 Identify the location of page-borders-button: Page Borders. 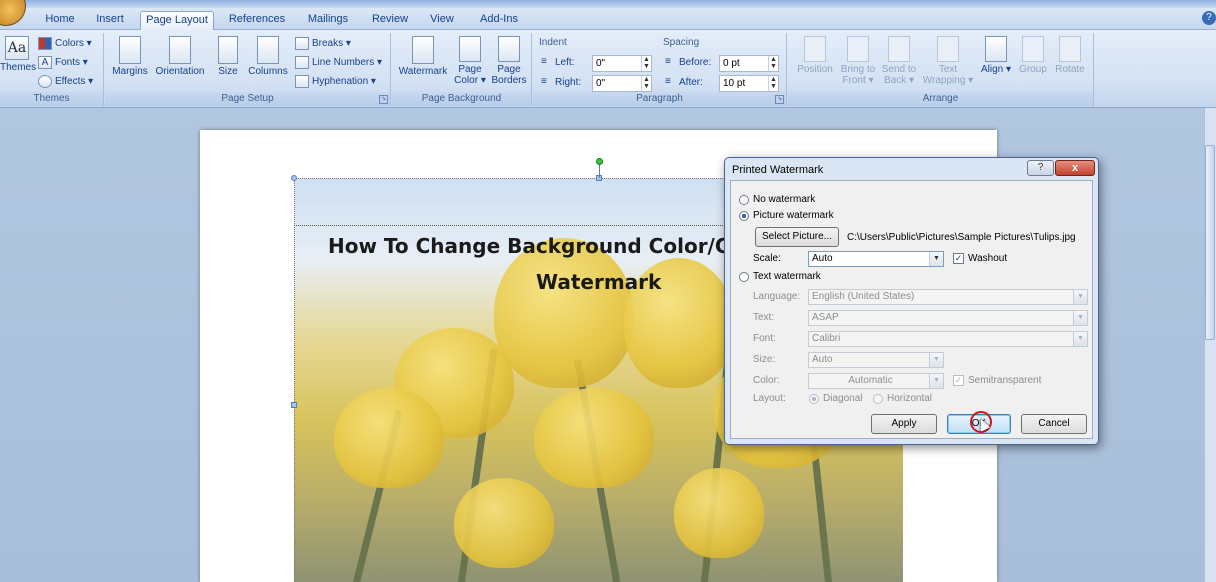
(509, 61).